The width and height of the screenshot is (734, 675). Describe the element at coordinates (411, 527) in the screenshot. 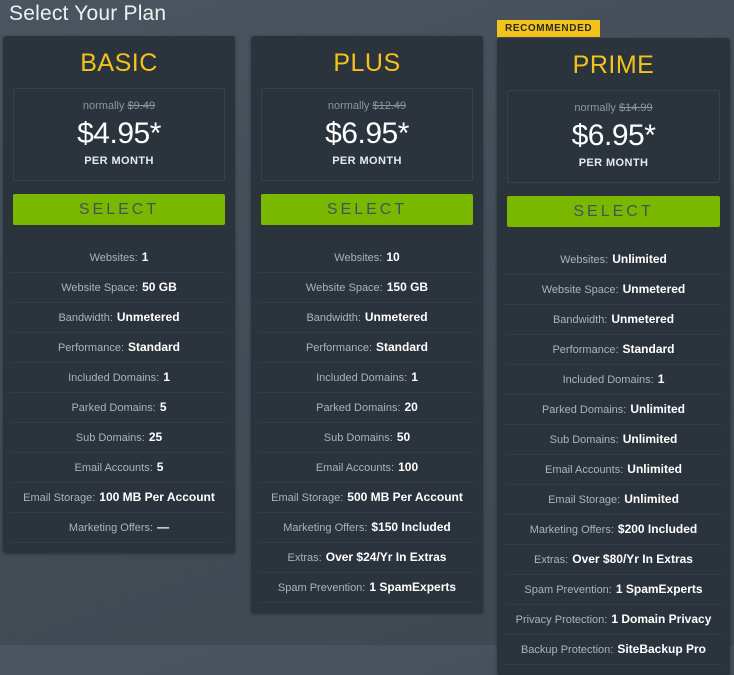

I see `feature-value: $150 Included` at that location.